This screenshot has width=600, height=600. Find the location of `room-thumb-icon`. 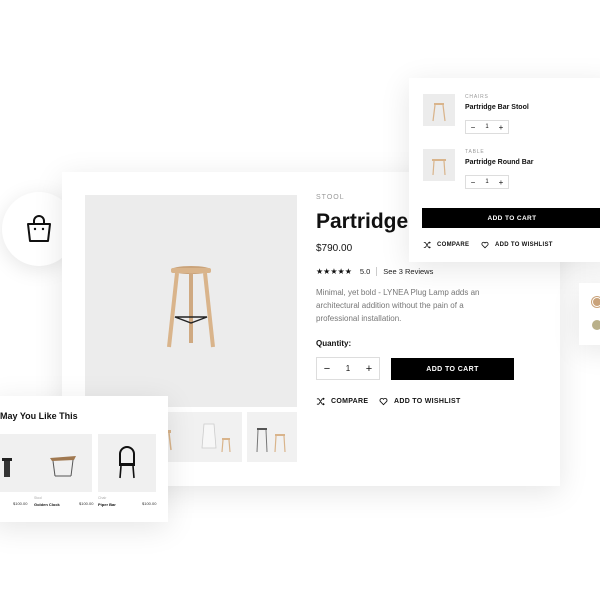

room-thumb-icon is located at coordinates (216, 438).